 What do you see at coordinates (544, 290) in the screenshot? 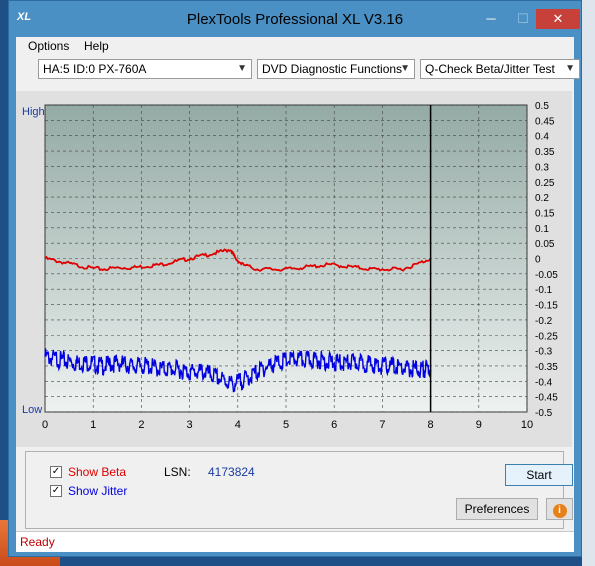
I see `y-tick-label: -0.1` at bounding box center [544, 290].